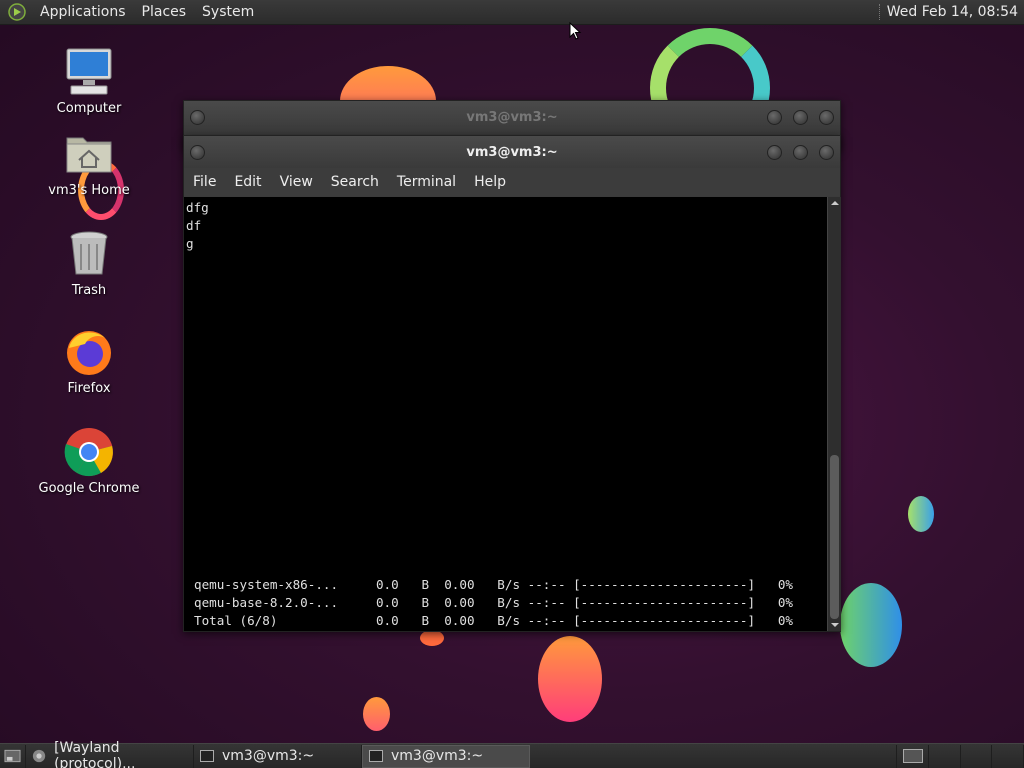 The height and width of the screenshot is (768, 1024). What do you see at coordinates (955, 12) in the screenshot?
I see `clock: Wed Feb 14, 08:54` at bounding box center [955, 12].